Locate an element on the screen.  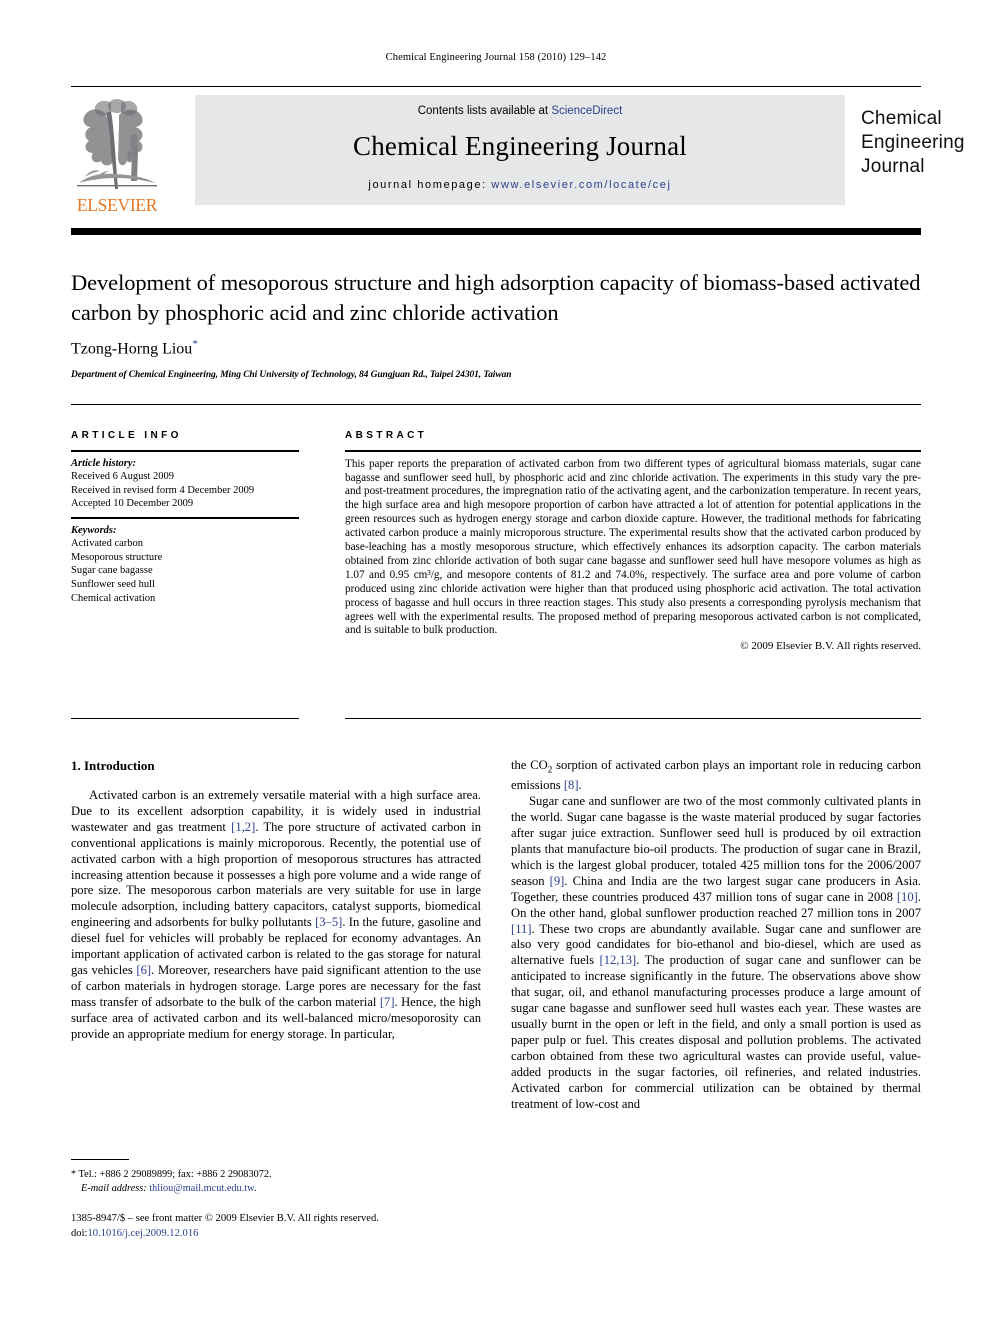
elsevier-wordmark: ELSEVIER is located at coordinates (117, 205).